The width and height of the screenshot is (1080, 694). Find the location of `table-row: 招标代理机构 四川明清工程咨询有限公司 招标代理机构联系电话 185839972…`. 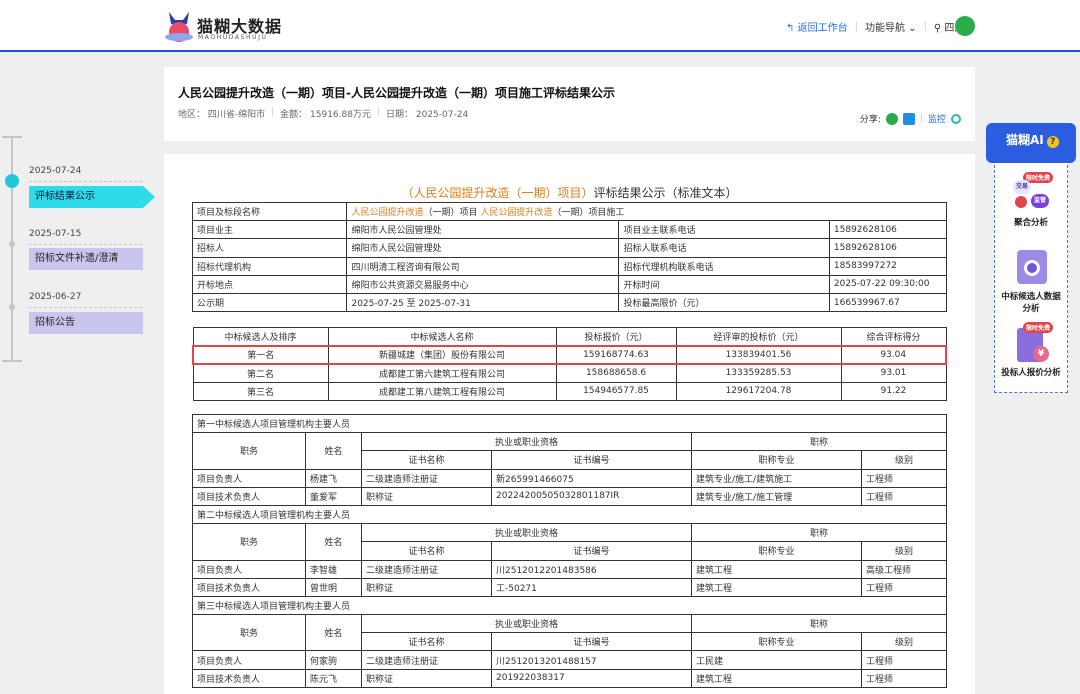

table-row: 招标代理机构 四川明清工程咨询有限公司 招标代理机构联系电话 185839972… is located at coordinates (569, 266).